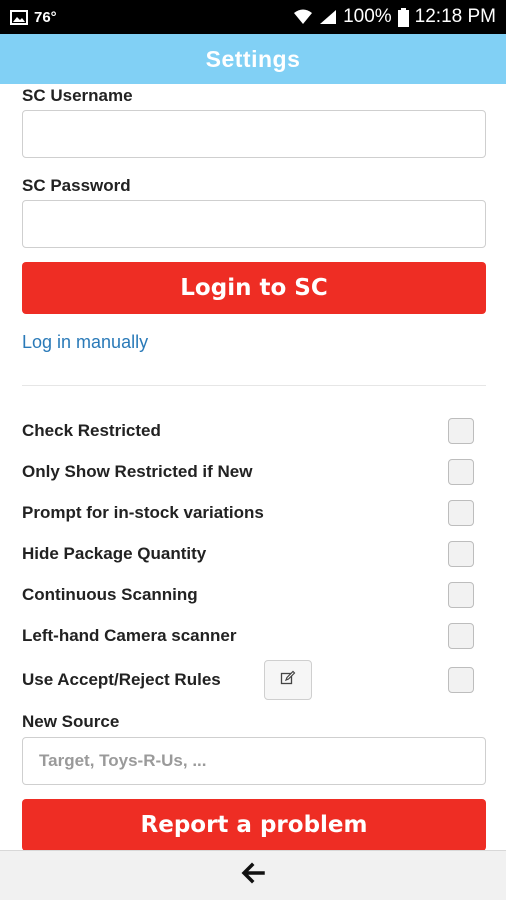 This screenshot has height=900, width=506. What do you see at coordinates (114, 553) in the screenshot?
I see `option-label: Hide Package Quantity` at bounding box center [114, 553].